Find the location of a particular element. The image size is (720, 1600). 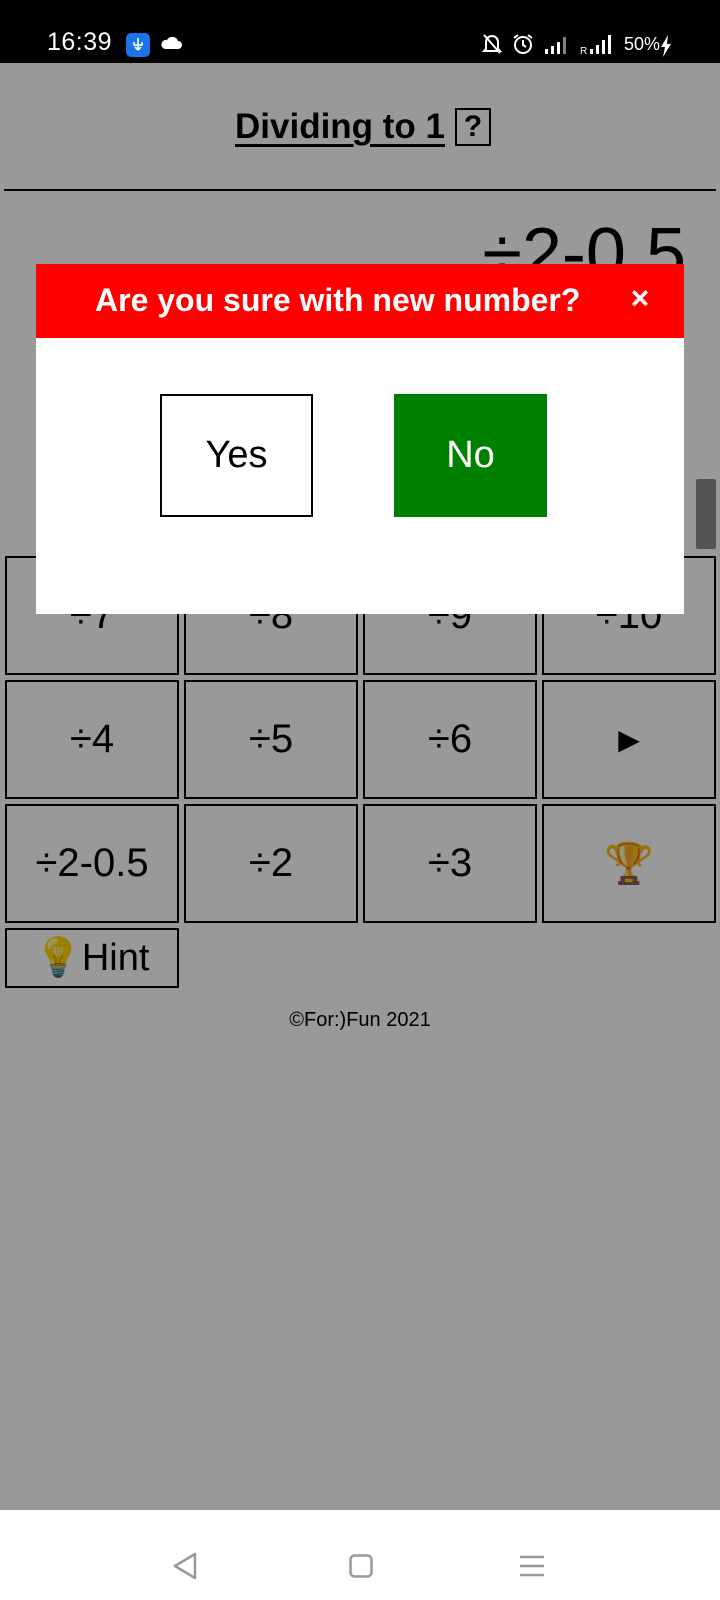

navigation-bar is located at coordinates (360, 1555).